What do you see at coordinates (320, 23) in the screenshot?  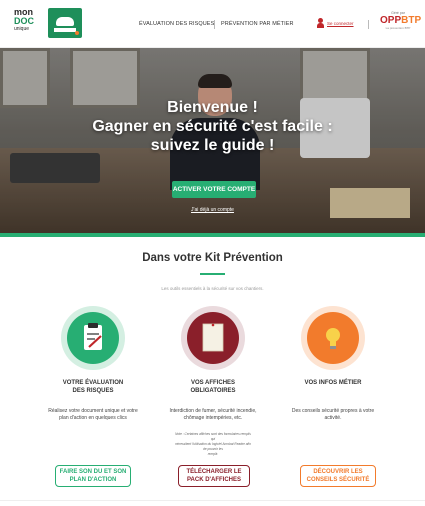 I see `user-icon` at bounding box center [320, 23].